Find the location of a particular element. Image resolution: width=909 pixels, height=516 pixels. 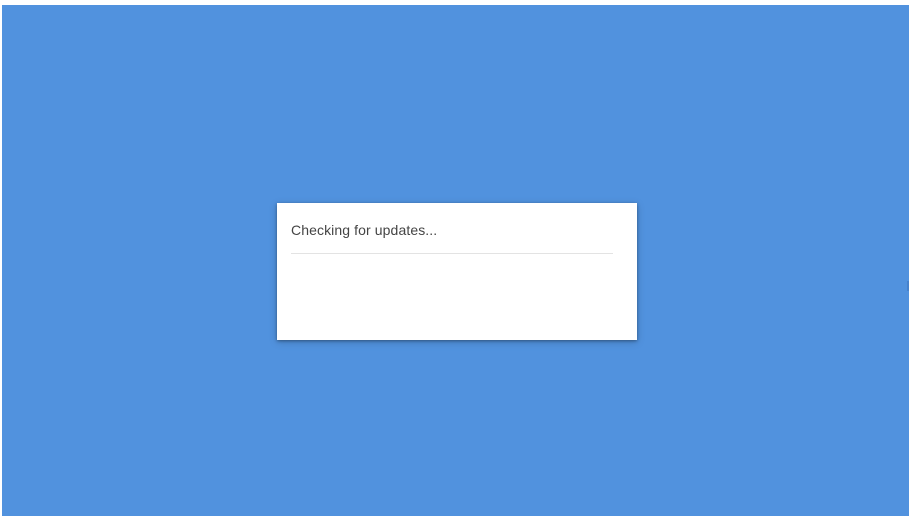

update-progress-bar is located at coordinates (452, 253).